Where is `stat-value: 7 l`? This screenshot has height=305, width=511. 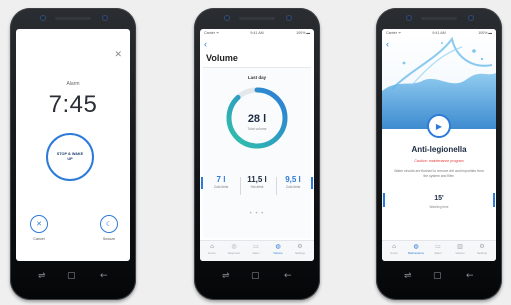 stat-value: 7 l is located at coordinates (221, 179).